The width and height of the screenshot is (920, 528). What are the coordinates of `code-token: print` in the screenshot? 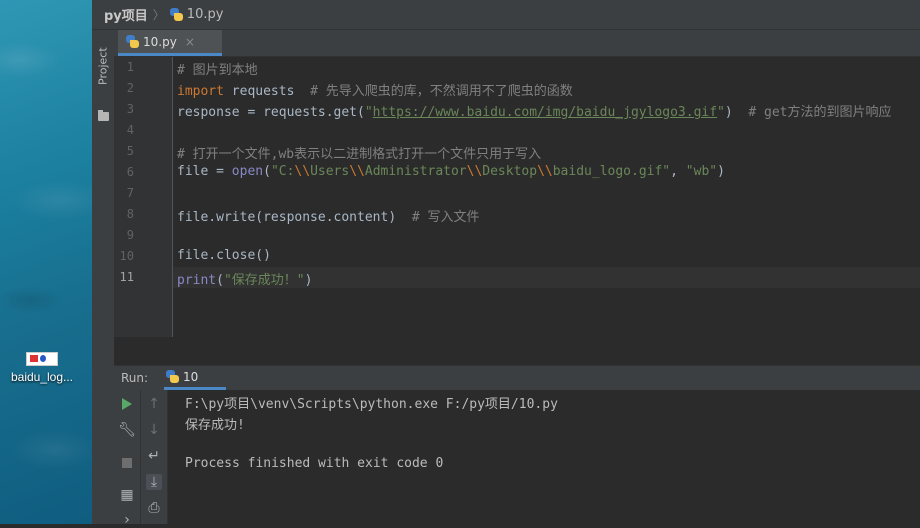 It's located at (197, 280).